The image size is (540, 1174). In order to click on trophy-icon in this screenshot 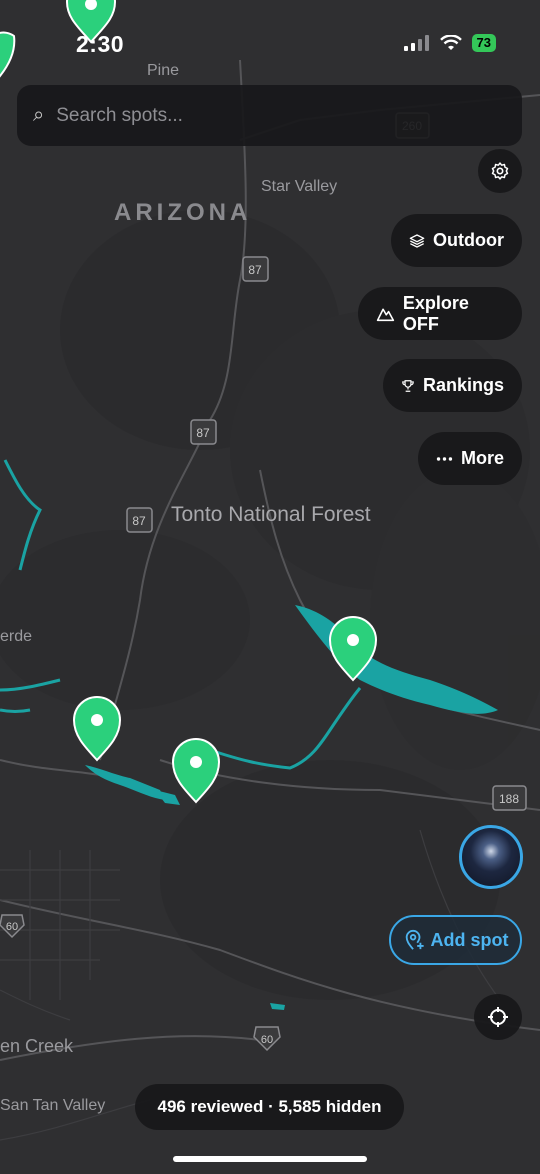, I will do `click(408, 385)`.